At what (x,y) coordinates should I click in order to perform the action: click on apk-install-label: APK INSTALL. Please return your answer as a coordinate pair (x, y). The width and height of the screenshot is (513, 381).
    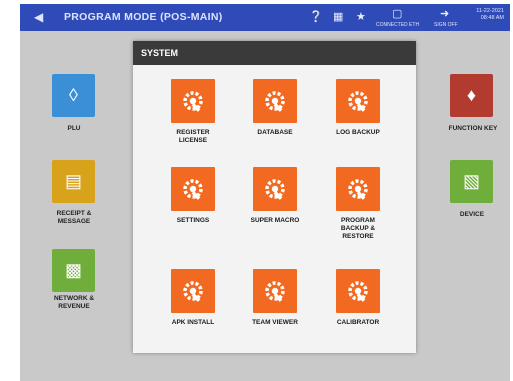
    Looking at the image, I should click on (193, 322).